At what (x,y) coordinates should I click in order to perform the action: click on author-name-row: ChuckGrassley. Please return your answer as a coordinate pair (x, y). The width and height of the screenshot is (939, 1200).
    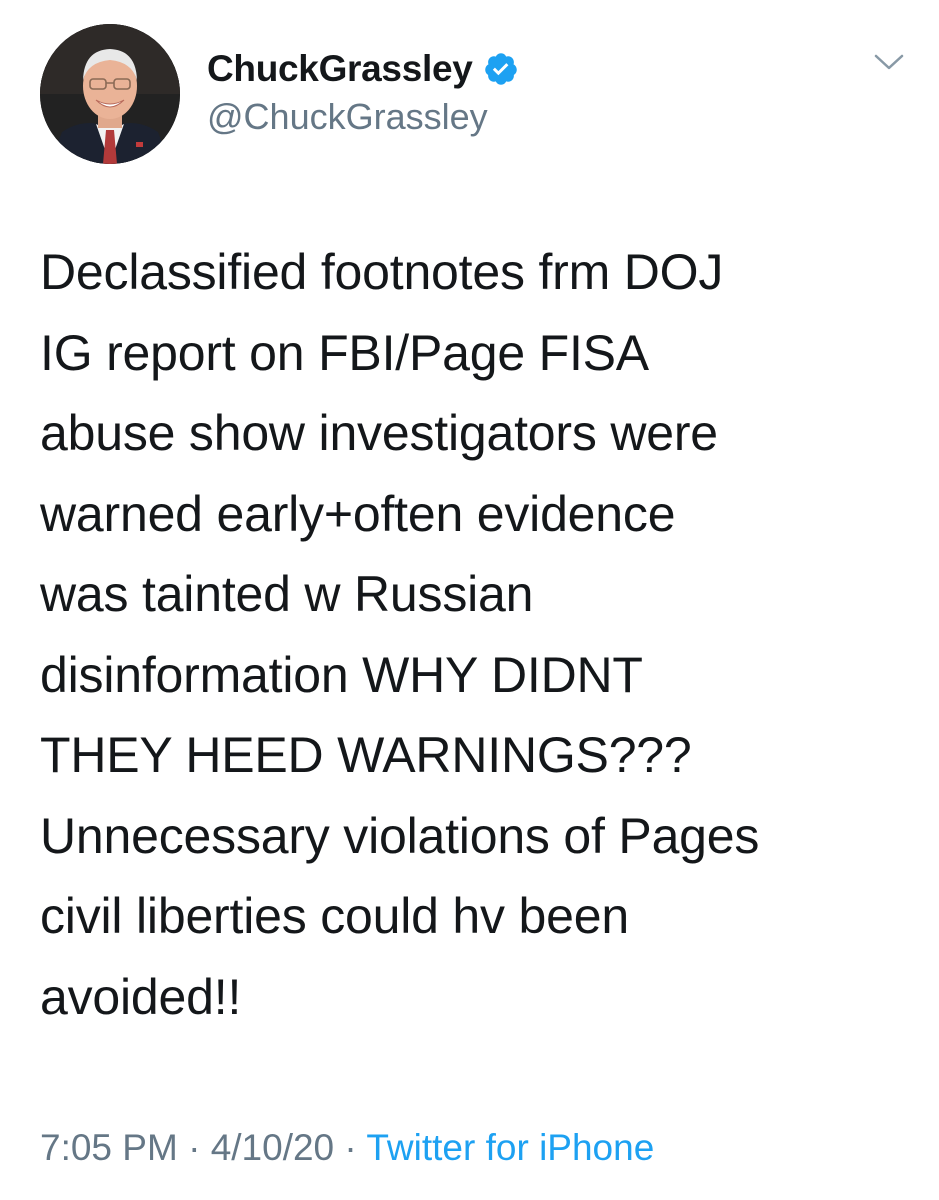
    Looking at the image, I should click on (363, 69).